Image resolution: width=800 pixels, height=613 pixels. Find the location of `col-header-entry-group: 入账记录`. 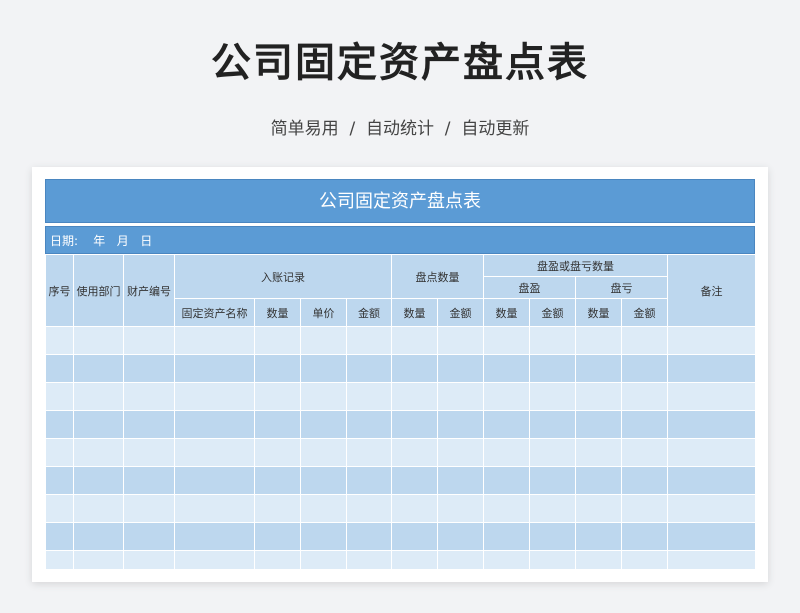

col-header-entry-group: 入账记录 is located at coordinates (283, 276).